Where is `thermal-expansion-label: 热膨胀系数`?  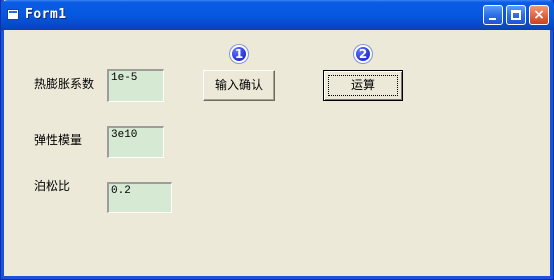
thermal-expansion-label: 热膨胀系数 is located at coordinates (64, 84).